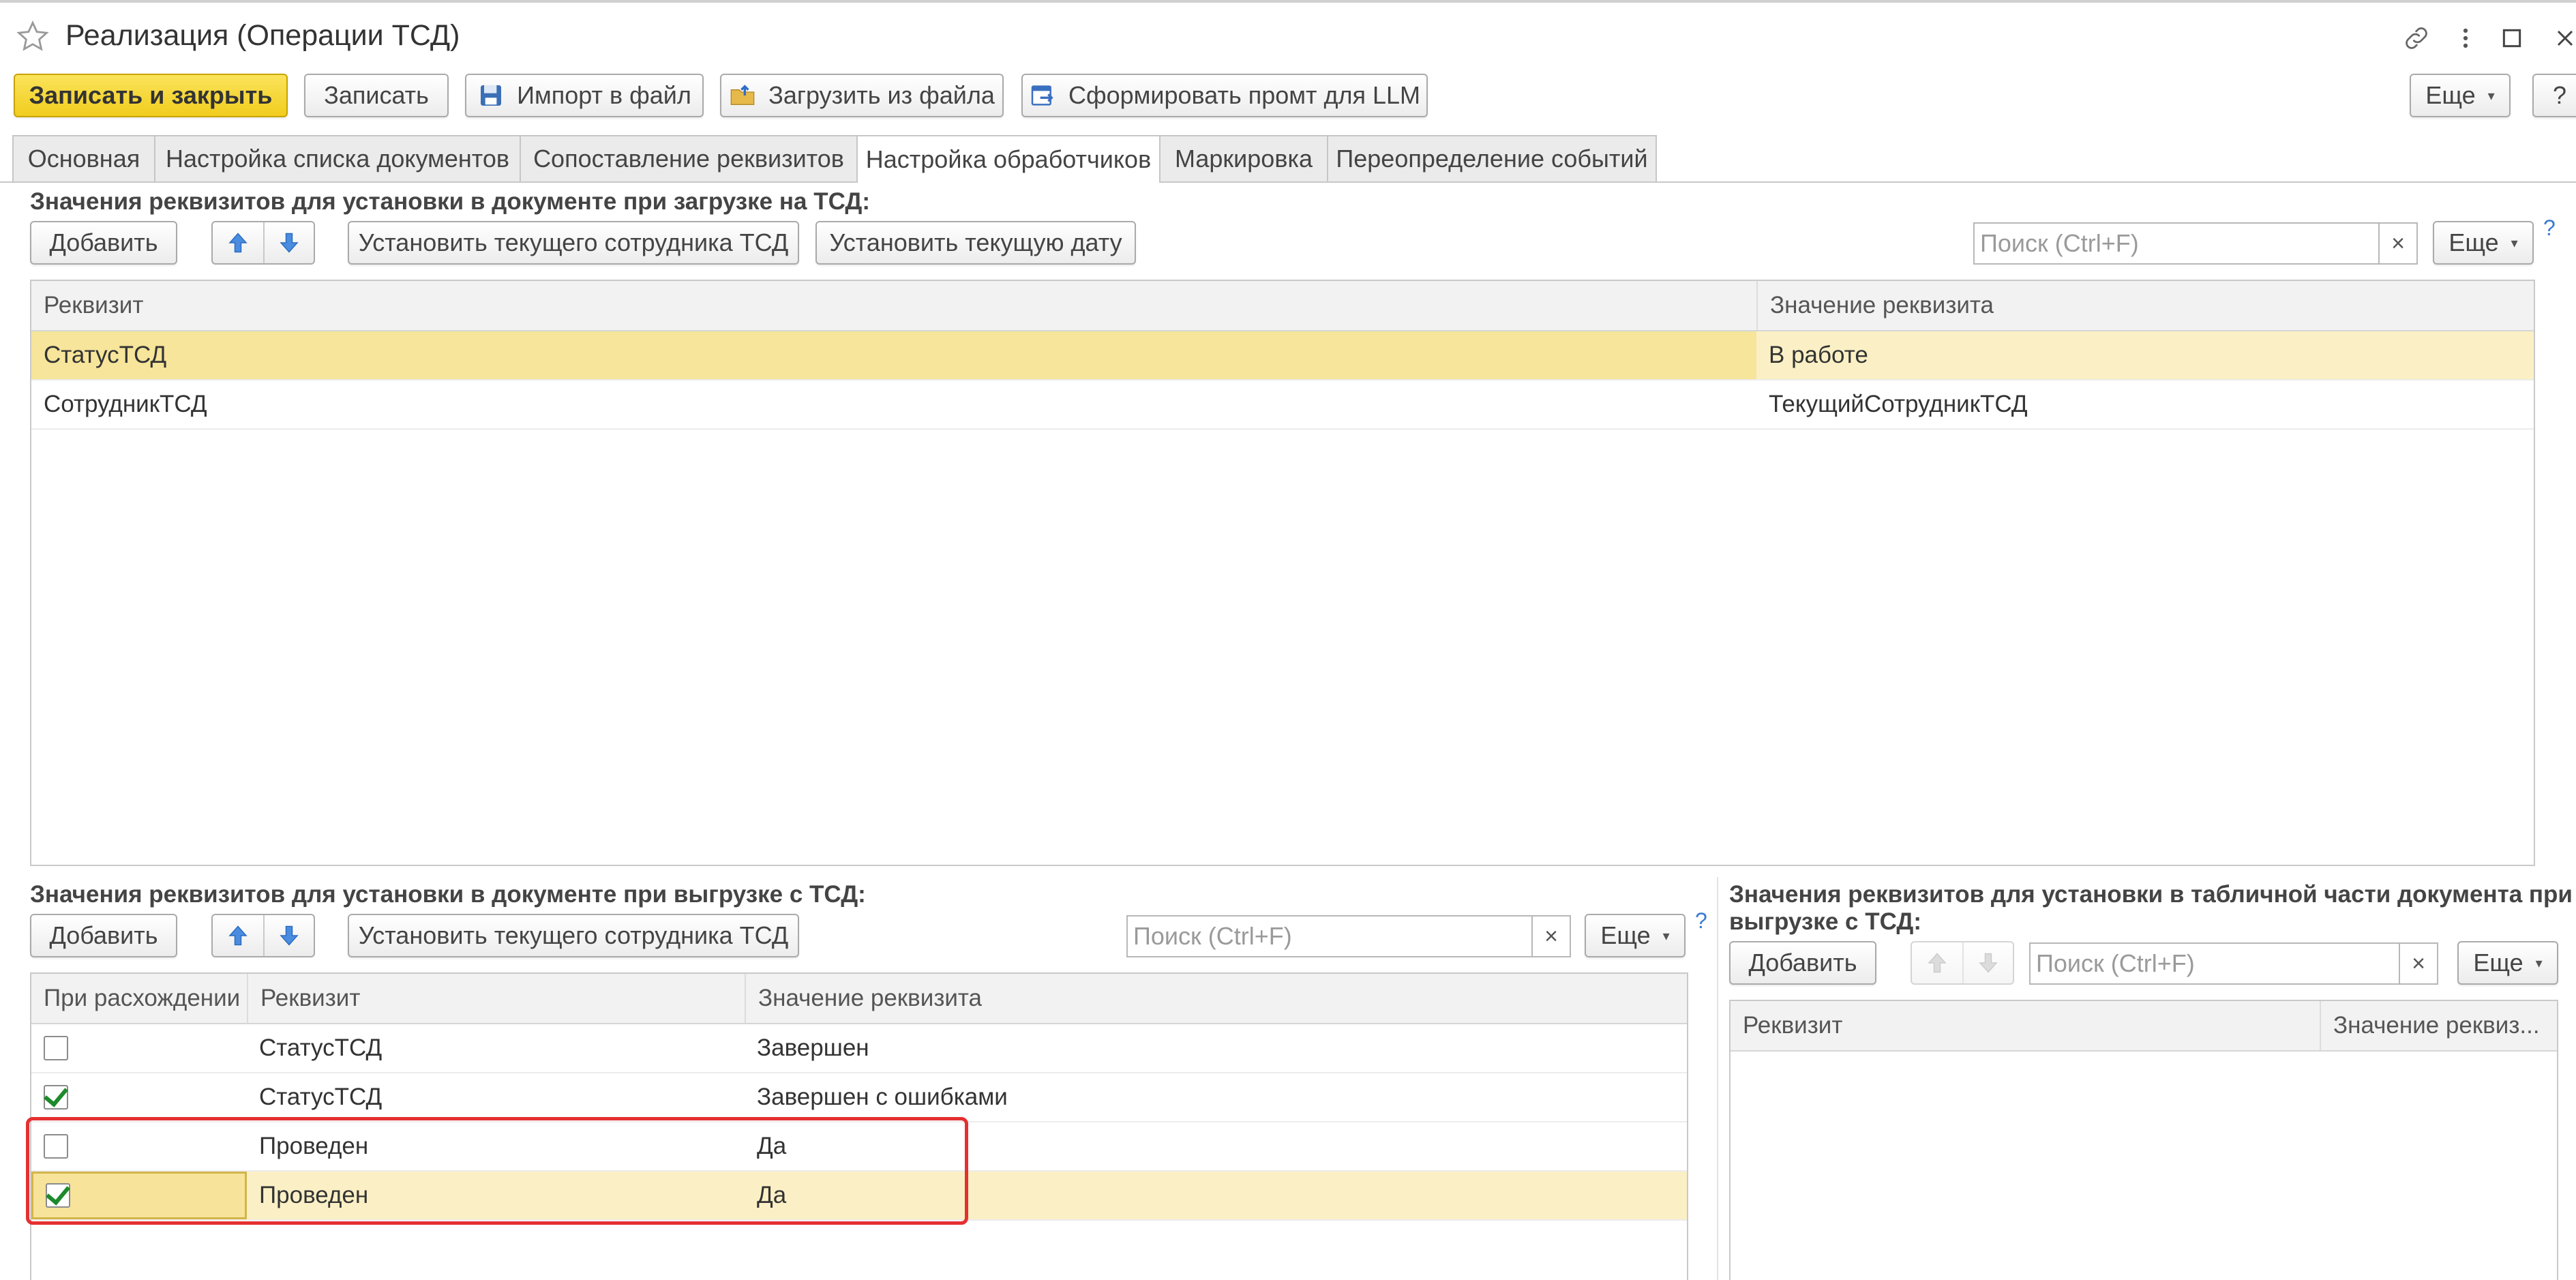 This screenshot has width=2576, height=1280. I want to click on tab-document-list-settings: Настройка списка документов, so click(337, 158).